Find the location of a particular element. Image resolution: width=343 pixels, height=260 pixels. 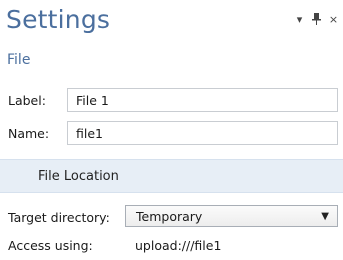

name-input: file1 is located at coordinates (202, 133).